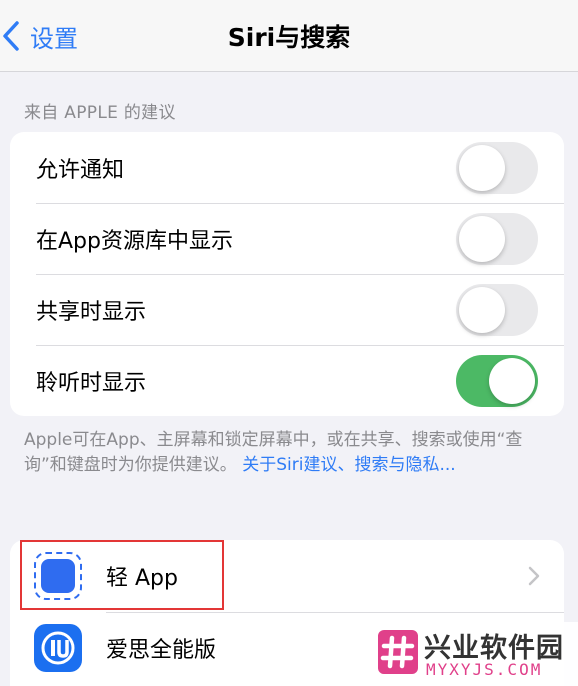  What do you see at coordinates (122, 575) in the screenshot?
I see `highlight-box` at bounding box center [122, 575].